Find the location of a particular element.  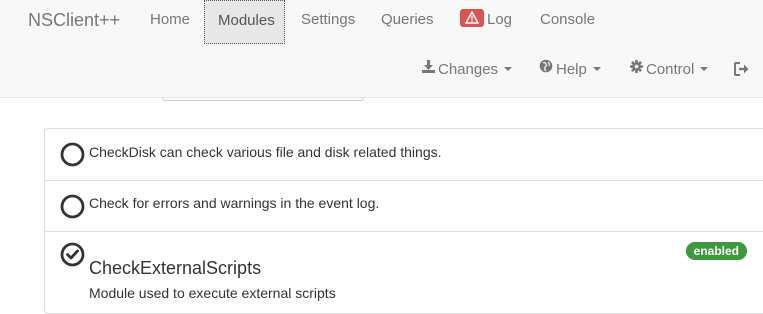

nav-modules: Modules is located at coordinates (244, 22).